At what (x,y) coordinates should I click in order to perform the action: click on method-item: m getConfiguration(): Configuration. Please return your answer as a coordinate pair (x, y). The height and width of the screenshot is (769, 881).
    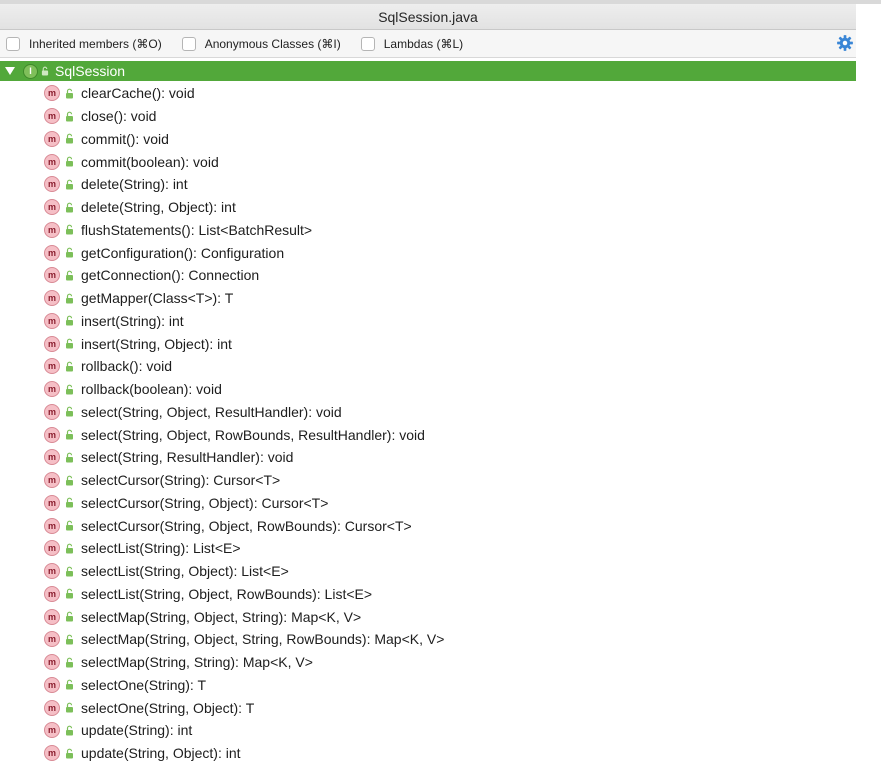
    Looking at the image, I should click on (428, 252).